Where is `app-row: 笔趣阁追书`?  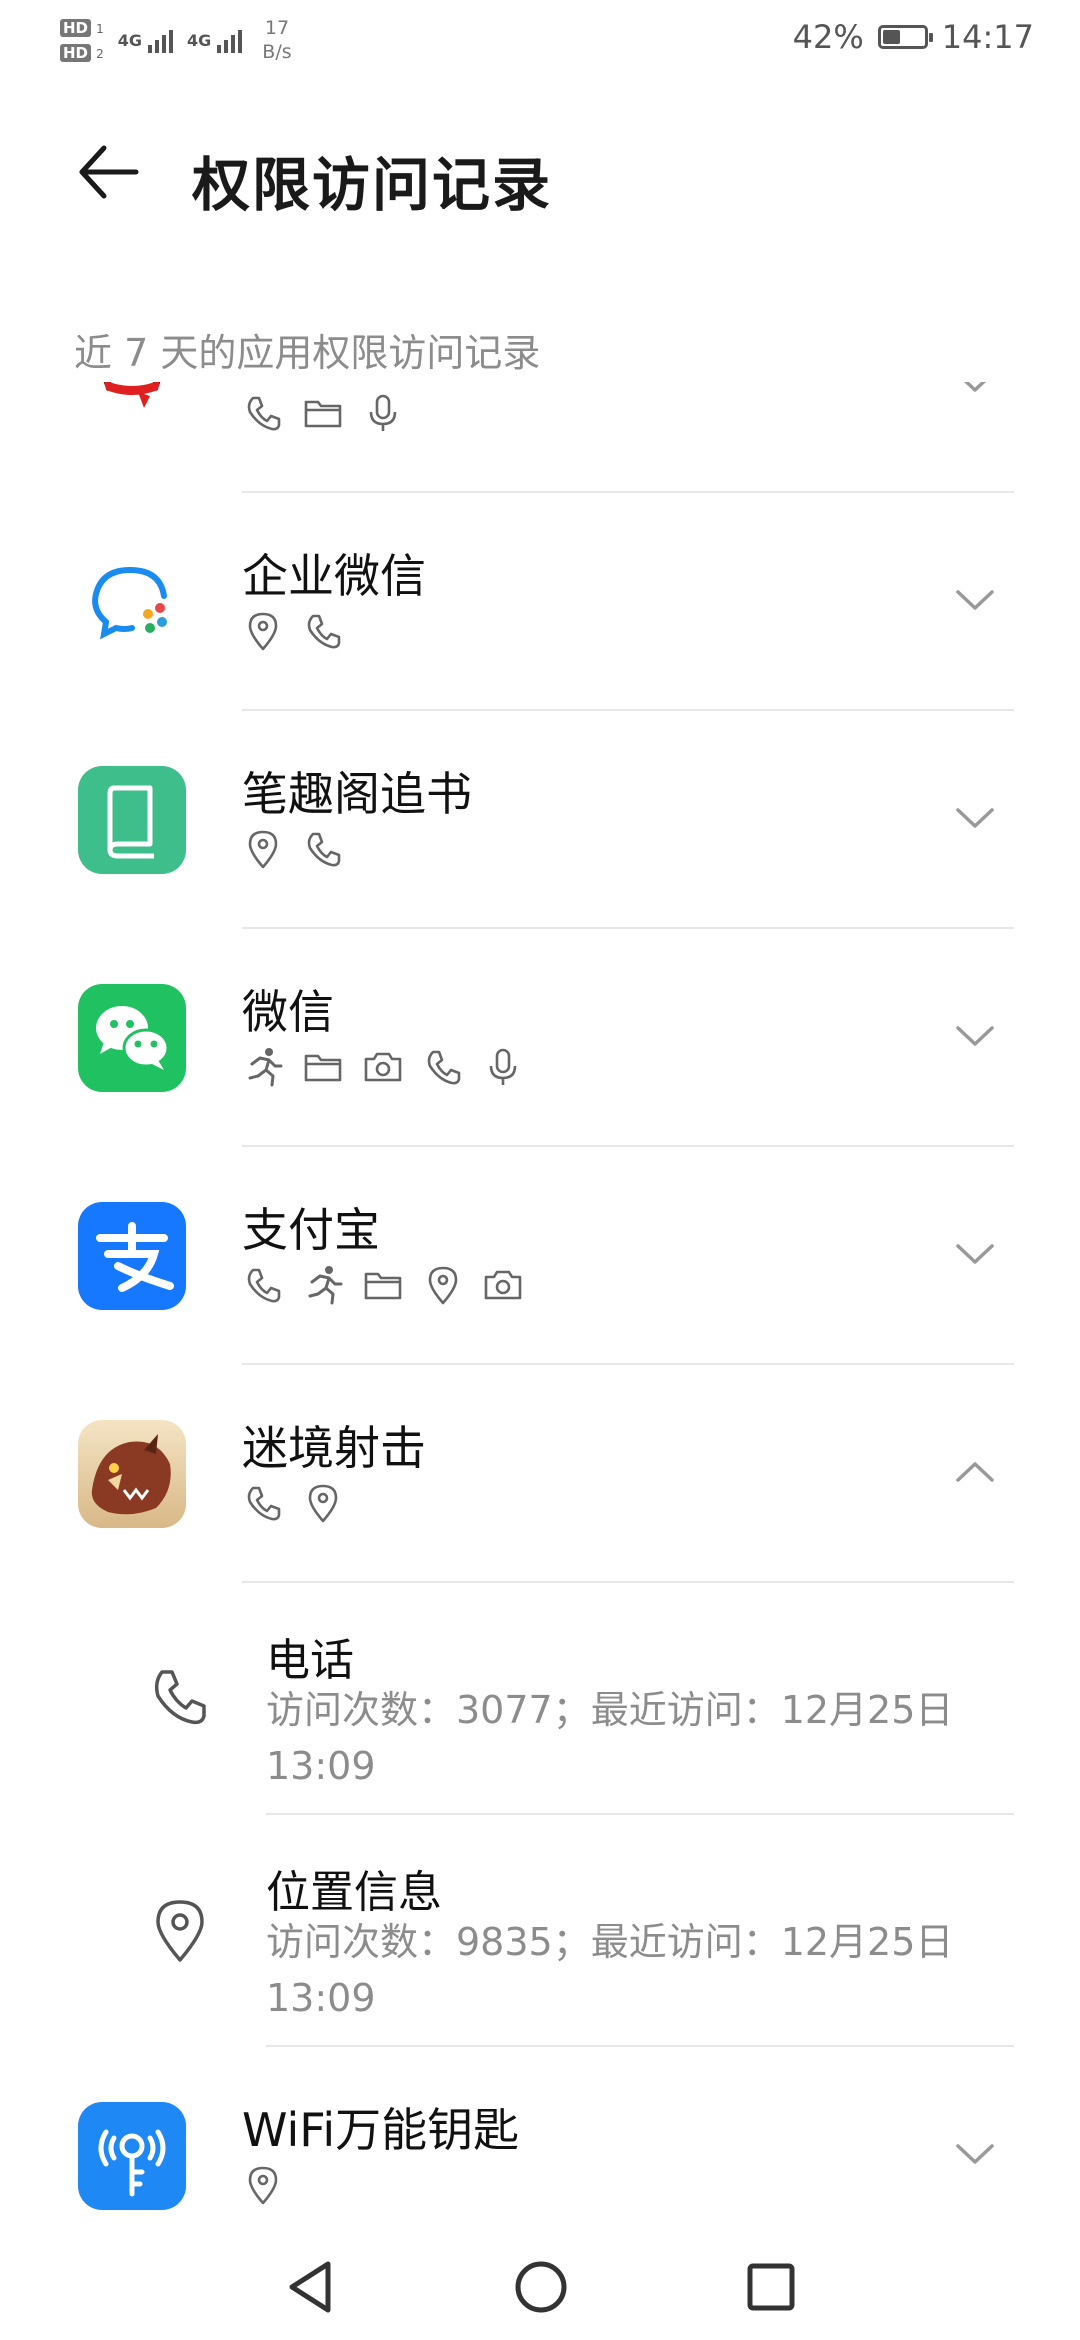 app-row: 笔趣阁追书 is located at coordinates (540, 819).